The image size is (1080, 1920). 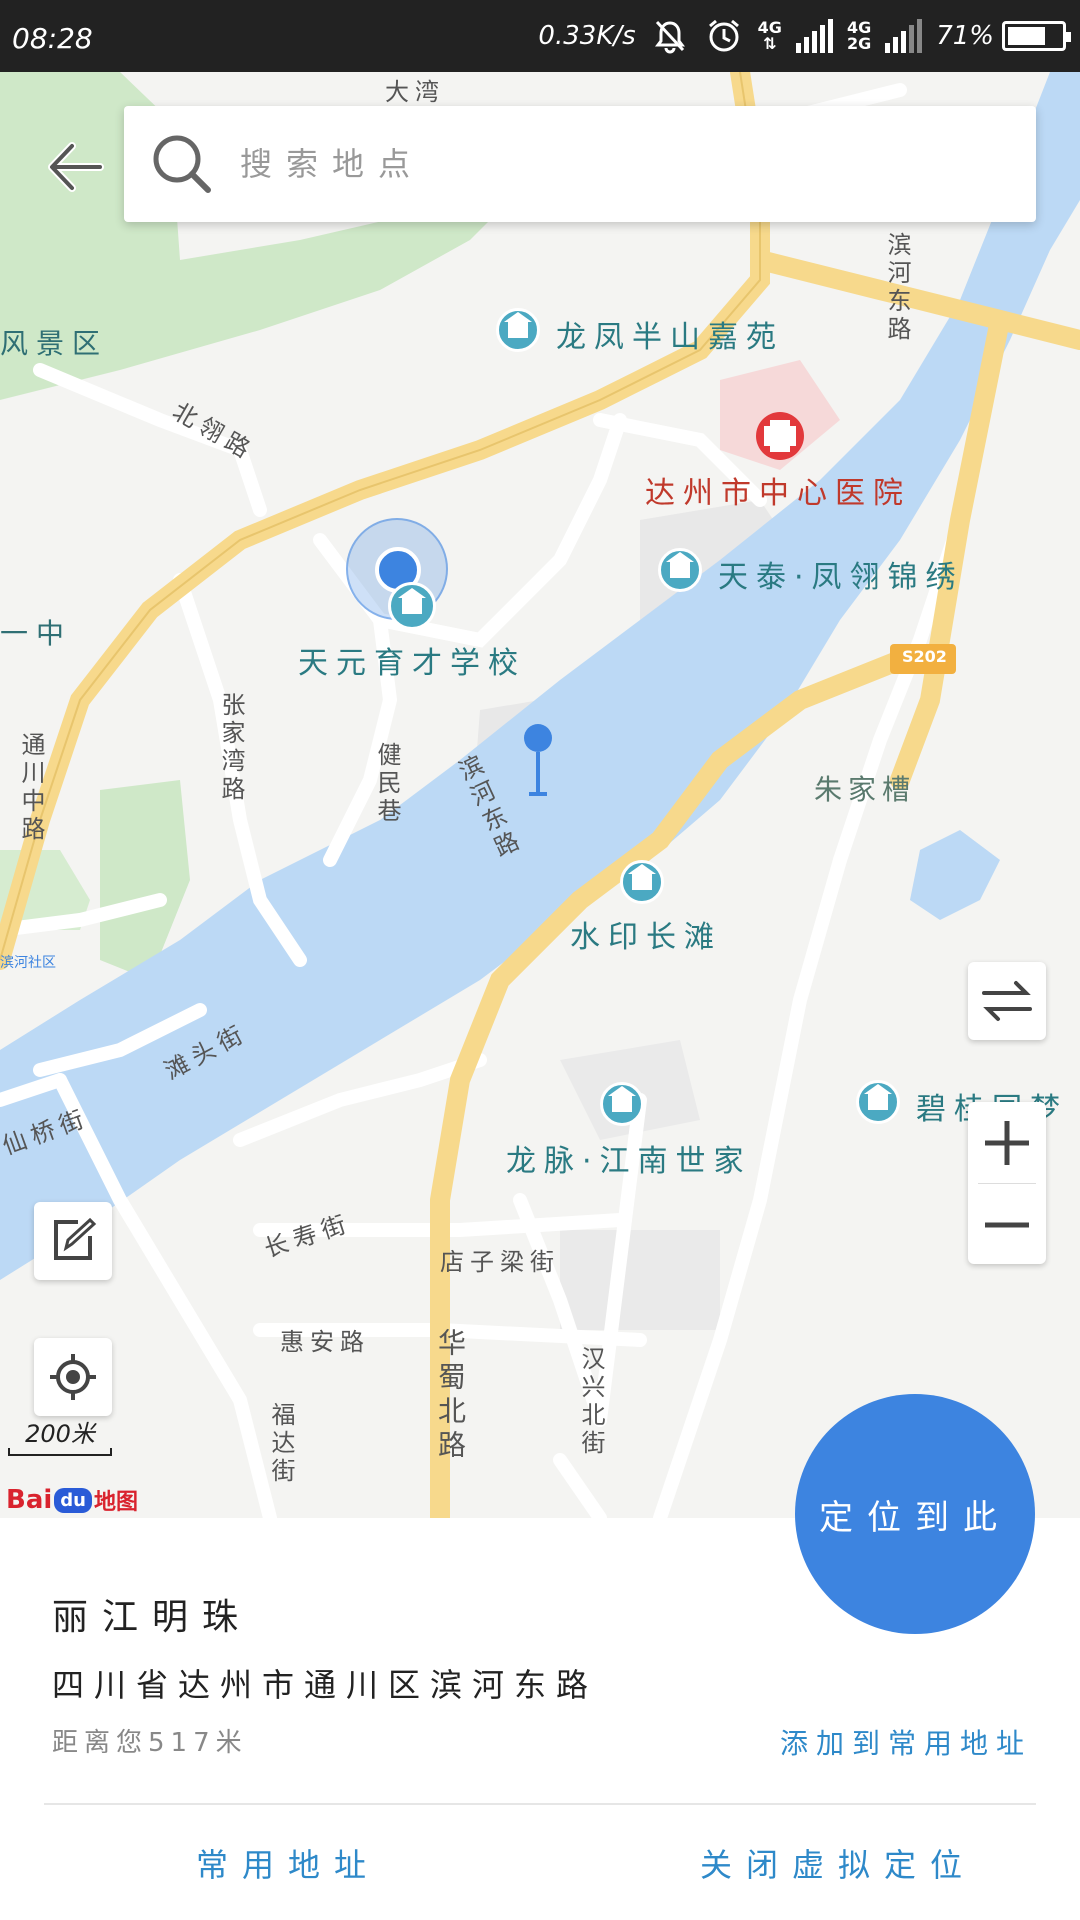 I want to click on label-dawan: 大湾, so click(x=415, y=92).